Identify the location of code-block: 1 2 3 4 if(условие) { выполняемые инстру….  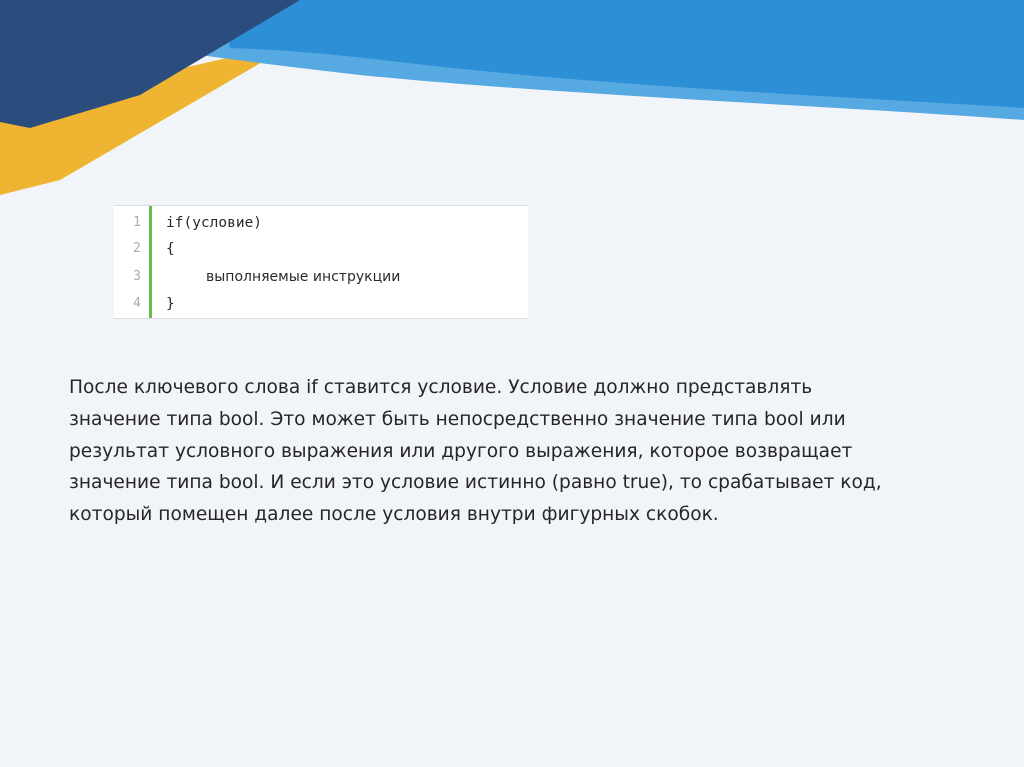
(321, 262).